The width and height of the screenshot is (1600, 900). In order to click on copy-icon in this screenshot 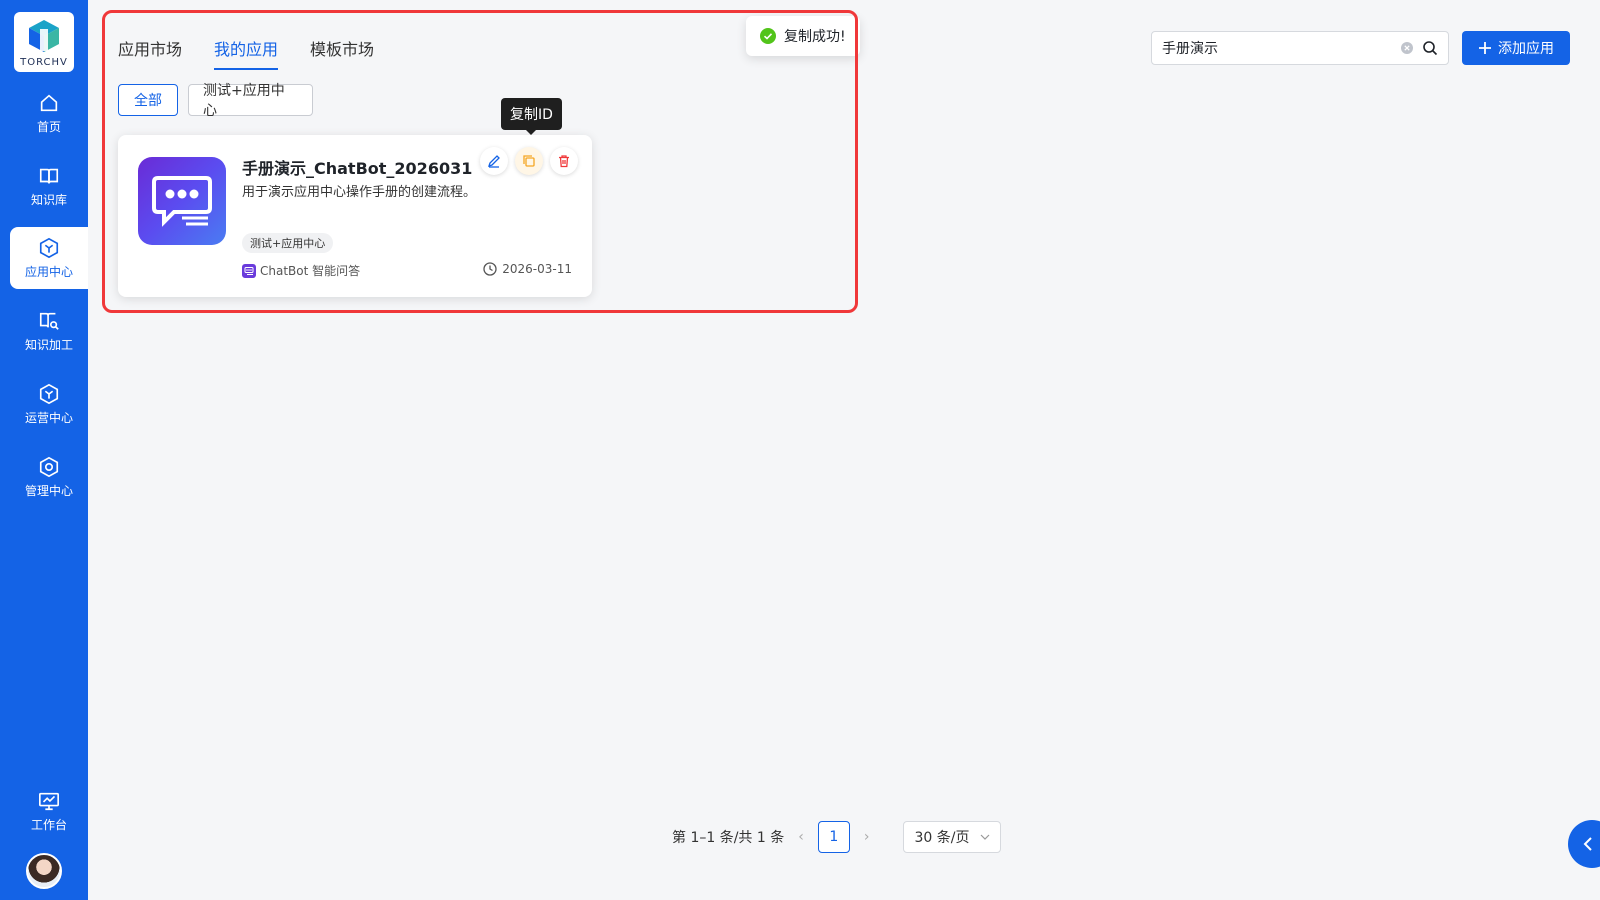, I will do `click(529, 161)`.